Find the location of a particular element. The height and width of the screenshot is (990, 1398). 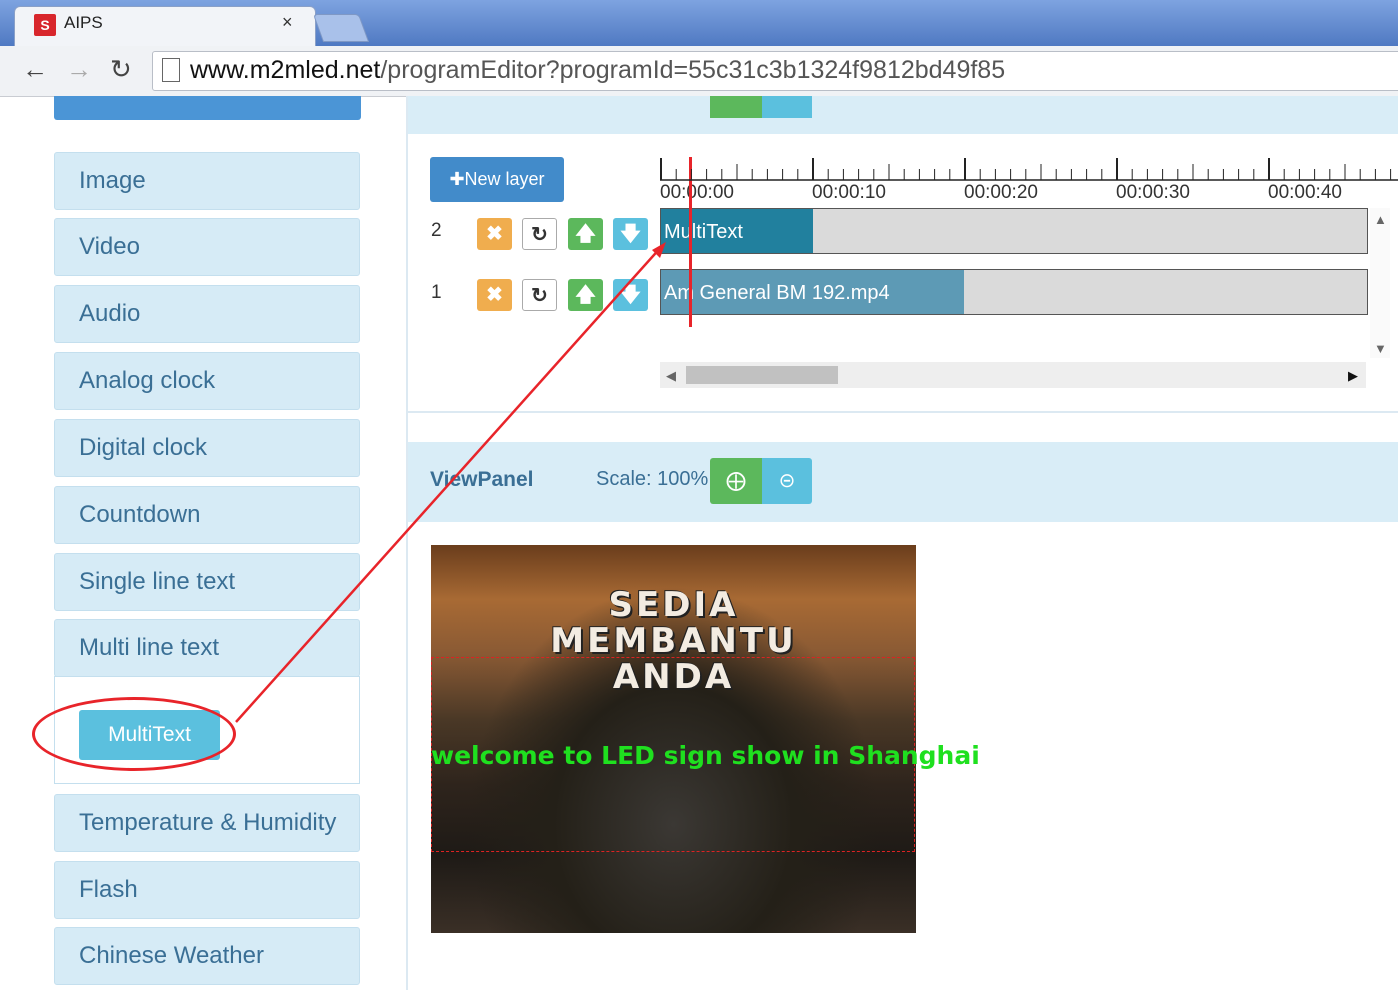

tick-label: 00:00:00 is located at coordinates (697, 192).